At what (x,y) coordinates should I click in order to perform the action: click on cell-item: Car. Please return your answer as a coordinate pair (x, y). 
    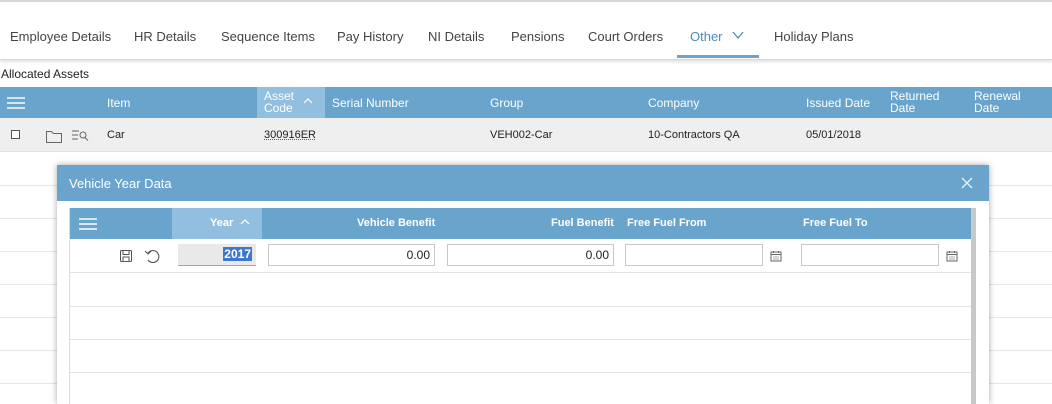
    Looking at the image, I should click on (116, 135).